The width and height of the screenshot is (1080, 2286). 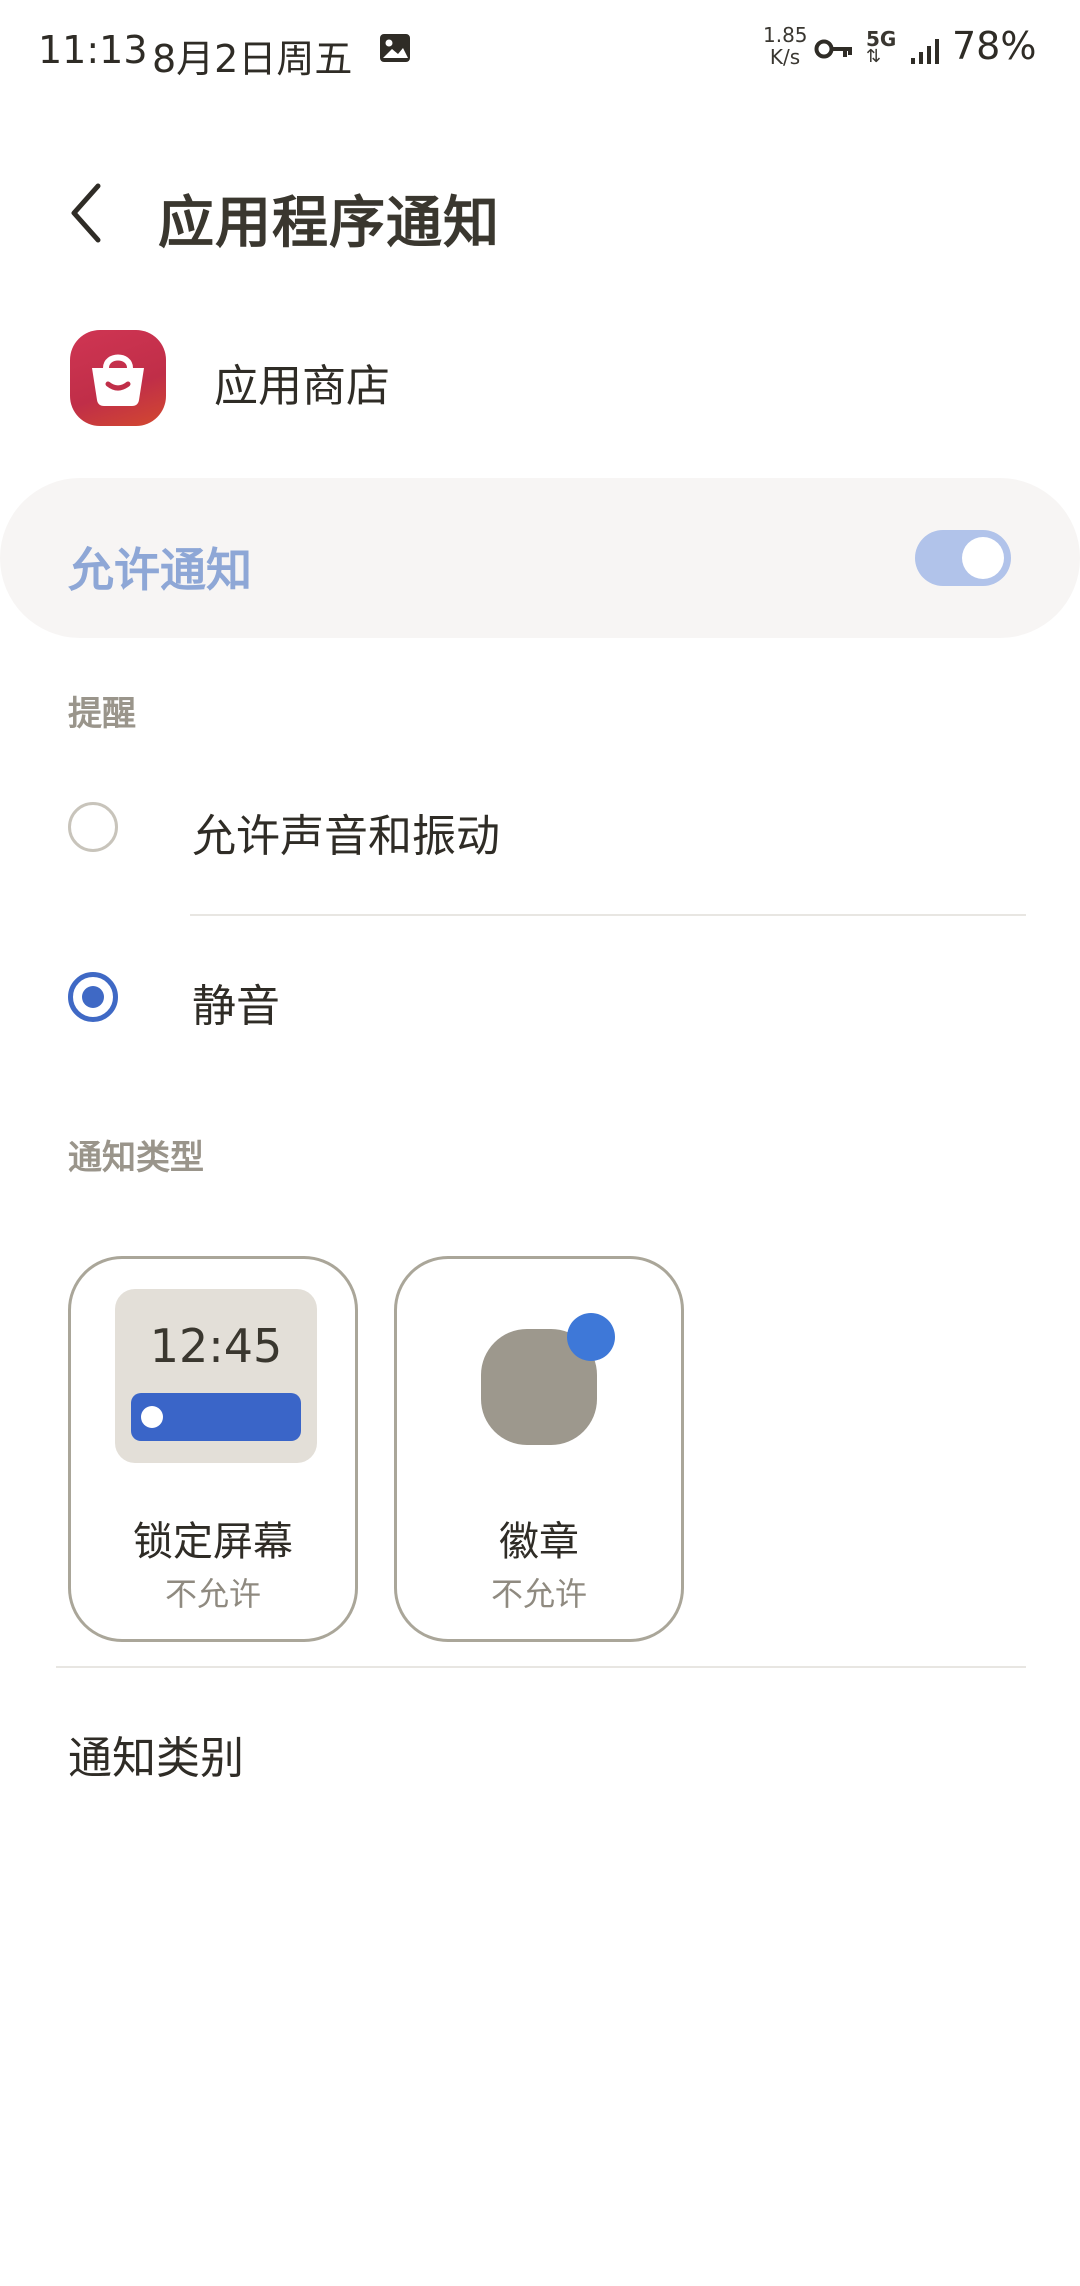 What do you see at coordinates (539, 1542) in the screenshot?
I see `badge-title: 徽章` at bounding box center [539, 1542].